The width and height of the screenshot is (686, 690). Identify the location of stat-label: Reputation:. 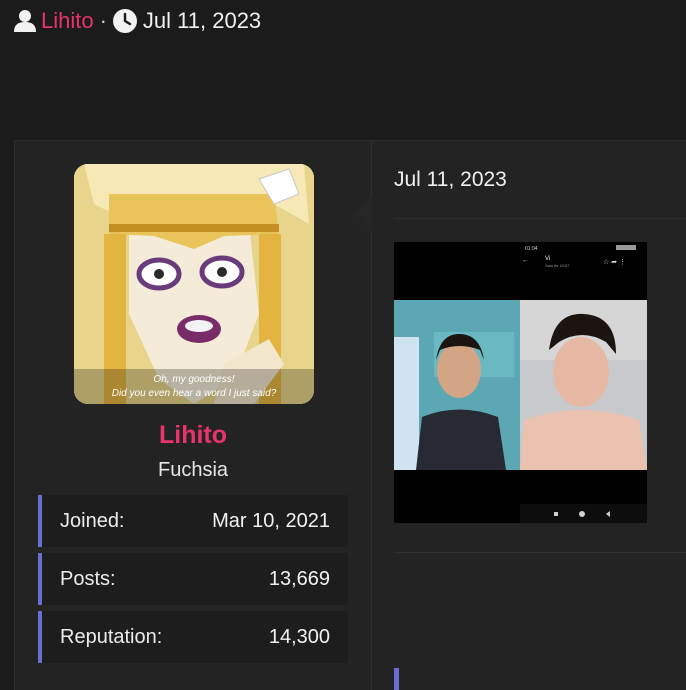
(111, 636).